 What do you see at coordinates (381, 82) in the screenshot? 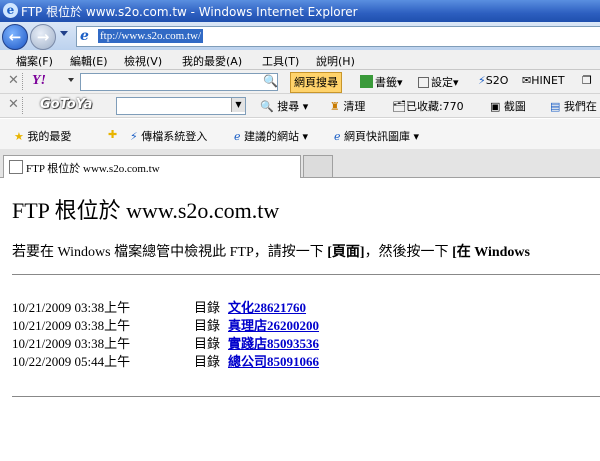
I see `books-button: 書籤▾` at bounding box center [381, 82].